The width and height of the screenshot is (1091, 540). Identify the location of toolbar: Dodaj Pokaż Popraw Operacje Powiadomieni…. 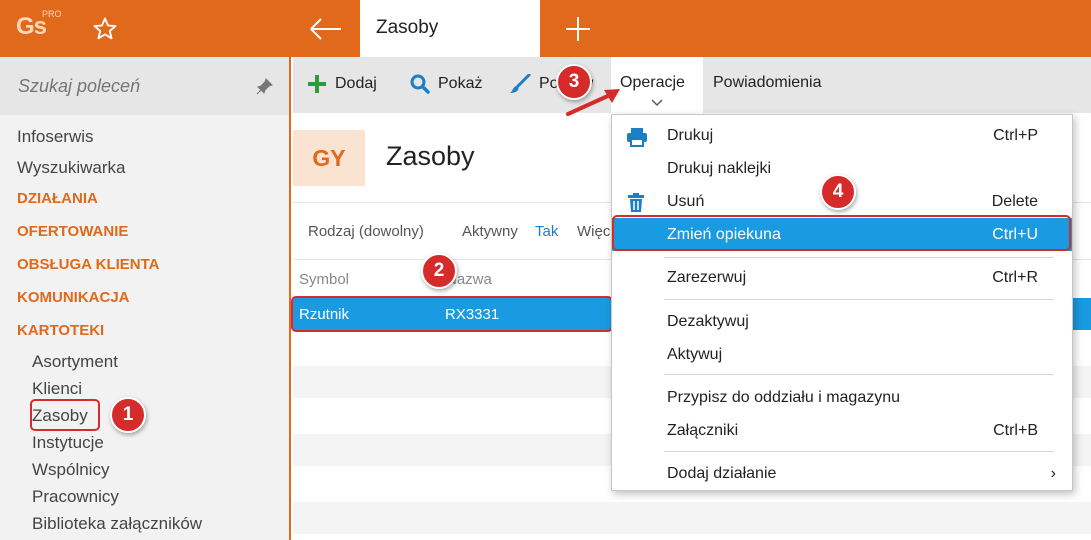
(692, 85).